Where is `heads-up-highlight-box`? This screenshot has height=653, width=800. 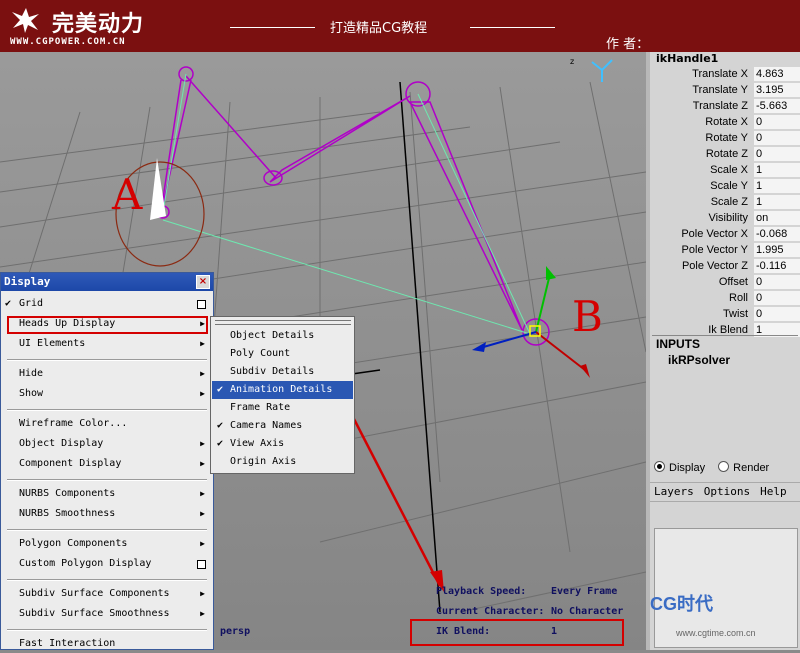
heads-up-highlight-box is located at coordinates (107, 325).